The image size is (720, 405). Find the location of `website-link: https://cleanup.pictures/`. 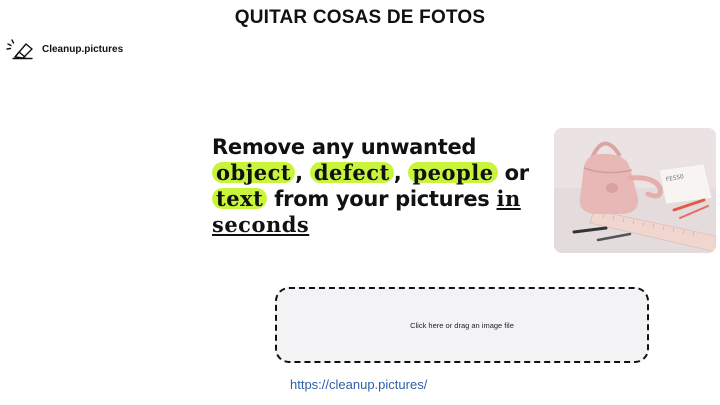

website-link: https://cleanup.pictures/ is located at coordinates (358, 384).